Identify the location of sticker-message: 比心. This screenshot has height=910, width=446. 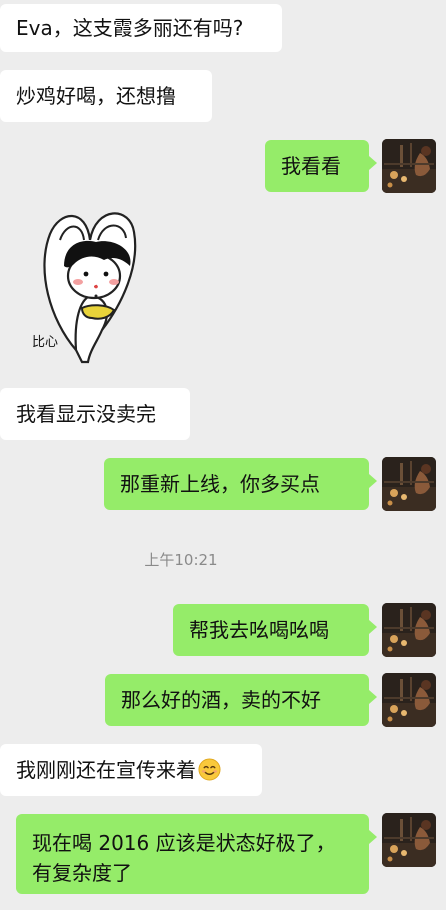
(88, 284).